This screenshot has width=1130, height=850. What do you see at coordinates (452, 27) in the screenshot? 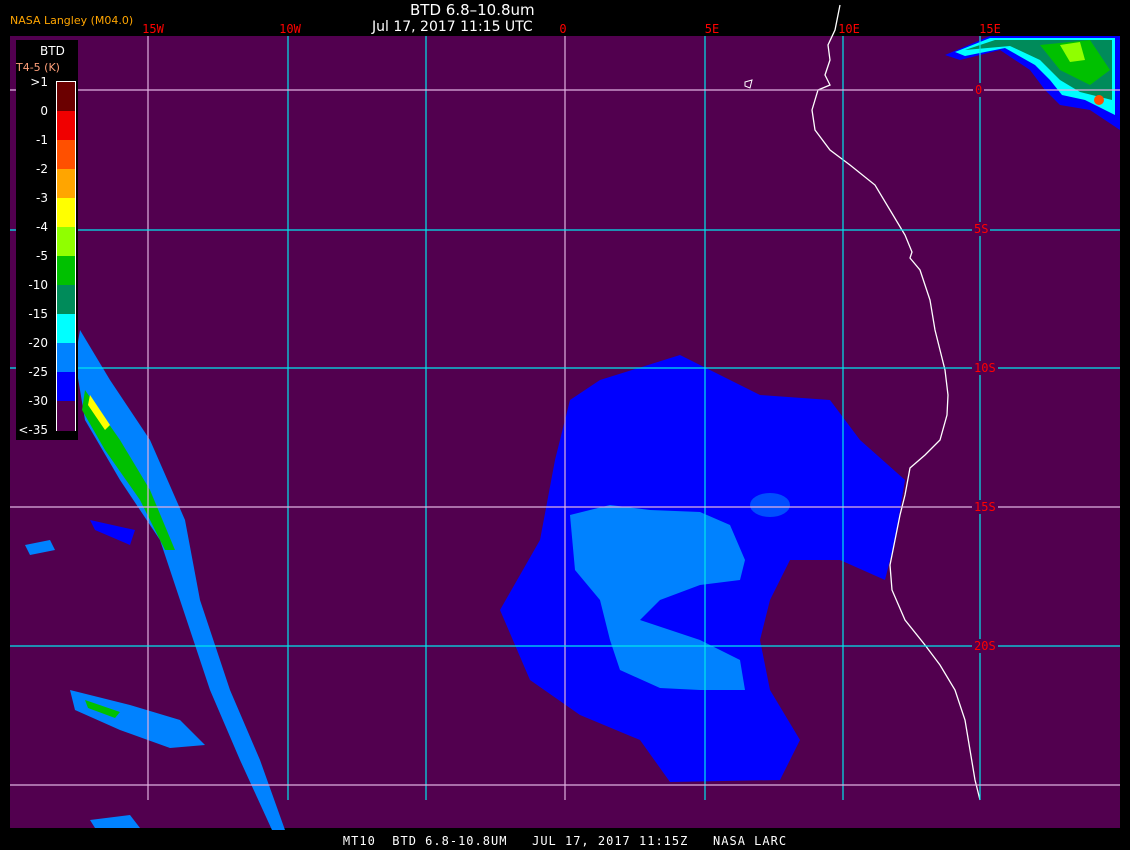
I see `datetime-label: Jul 17, 2017 11:15 UTC` at bounding box center [452, 27].